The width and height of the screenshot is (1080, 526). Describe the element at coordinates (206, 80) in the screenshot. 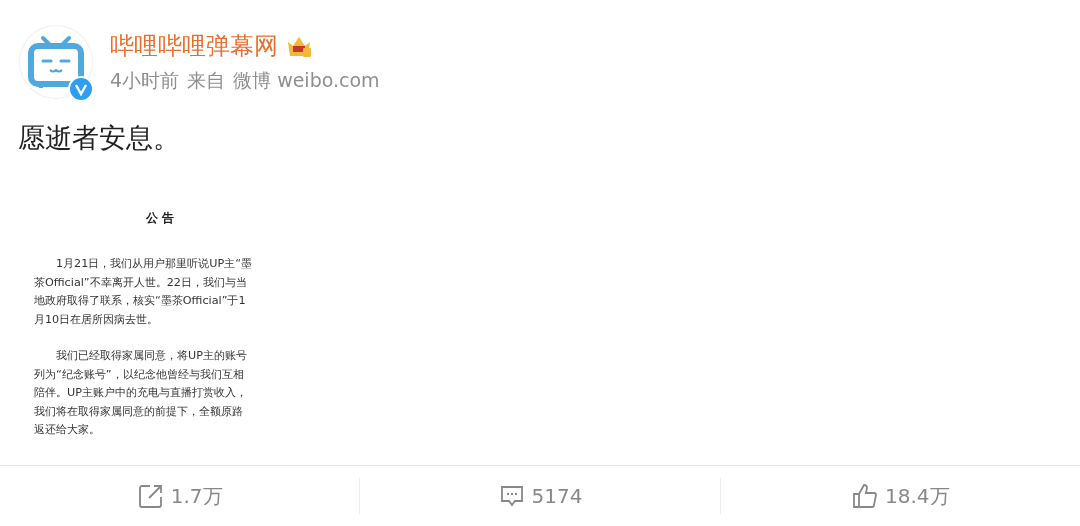

I see `source-label: 来自` at that location.